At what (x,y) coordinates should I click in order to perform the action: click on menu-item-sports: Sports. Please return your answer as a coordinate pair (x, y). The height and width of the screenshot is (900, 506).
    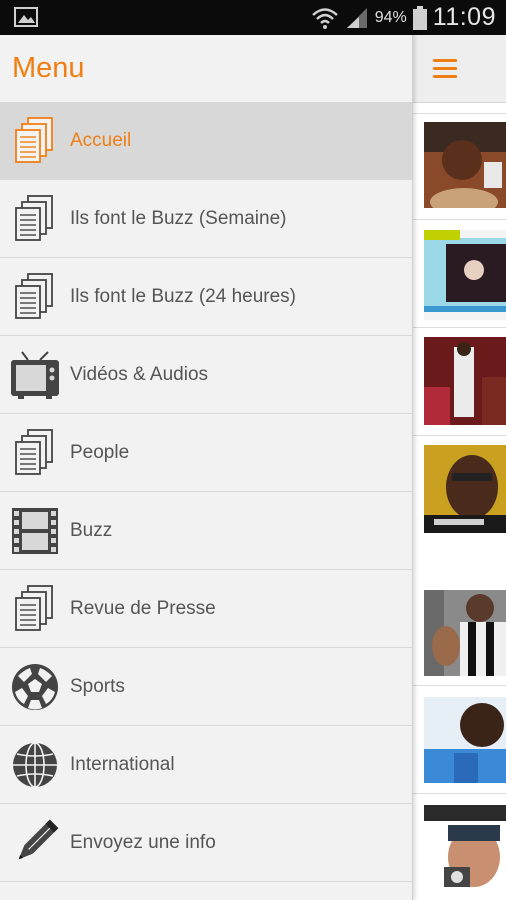
    Looking at the image, I should click on (206, 687).